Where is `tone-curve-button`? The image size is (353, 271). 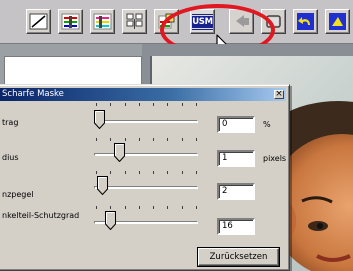
tone-curve-button is located at coordinates (38, 21).